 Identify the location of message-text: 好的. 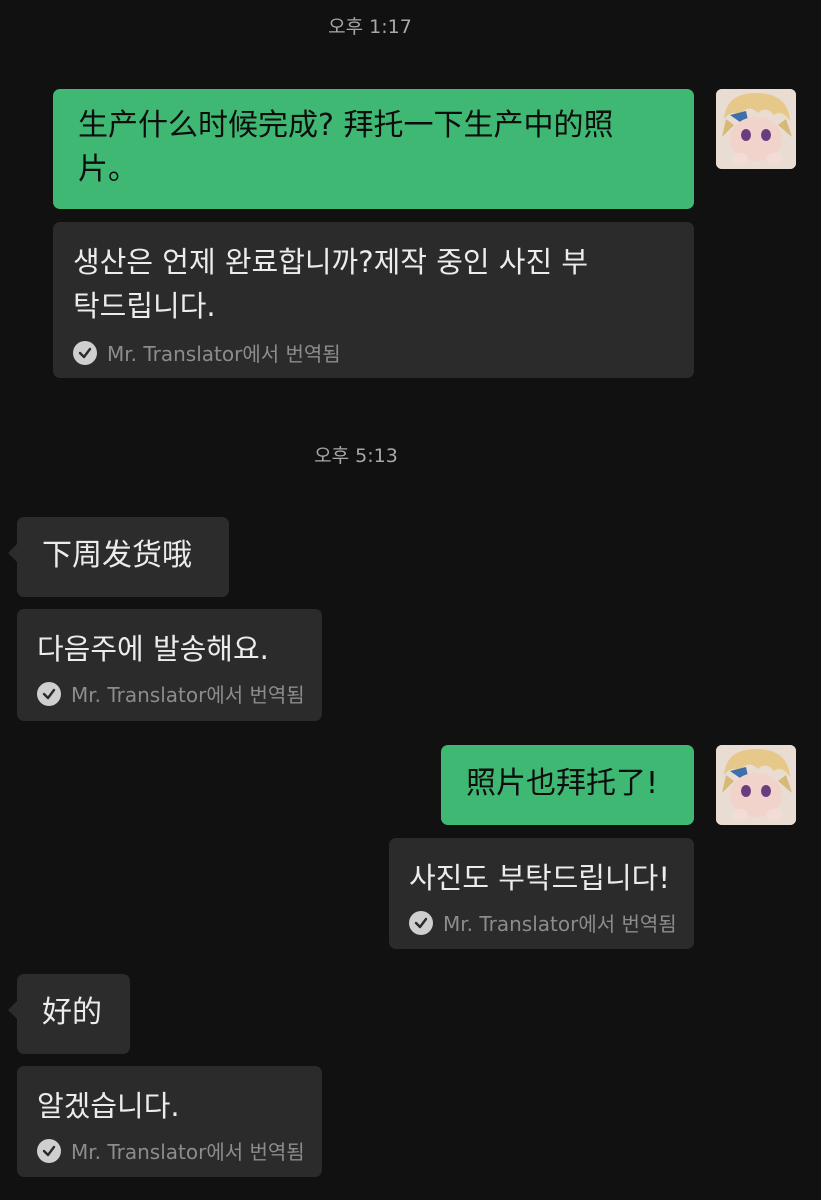
(72, 1012).